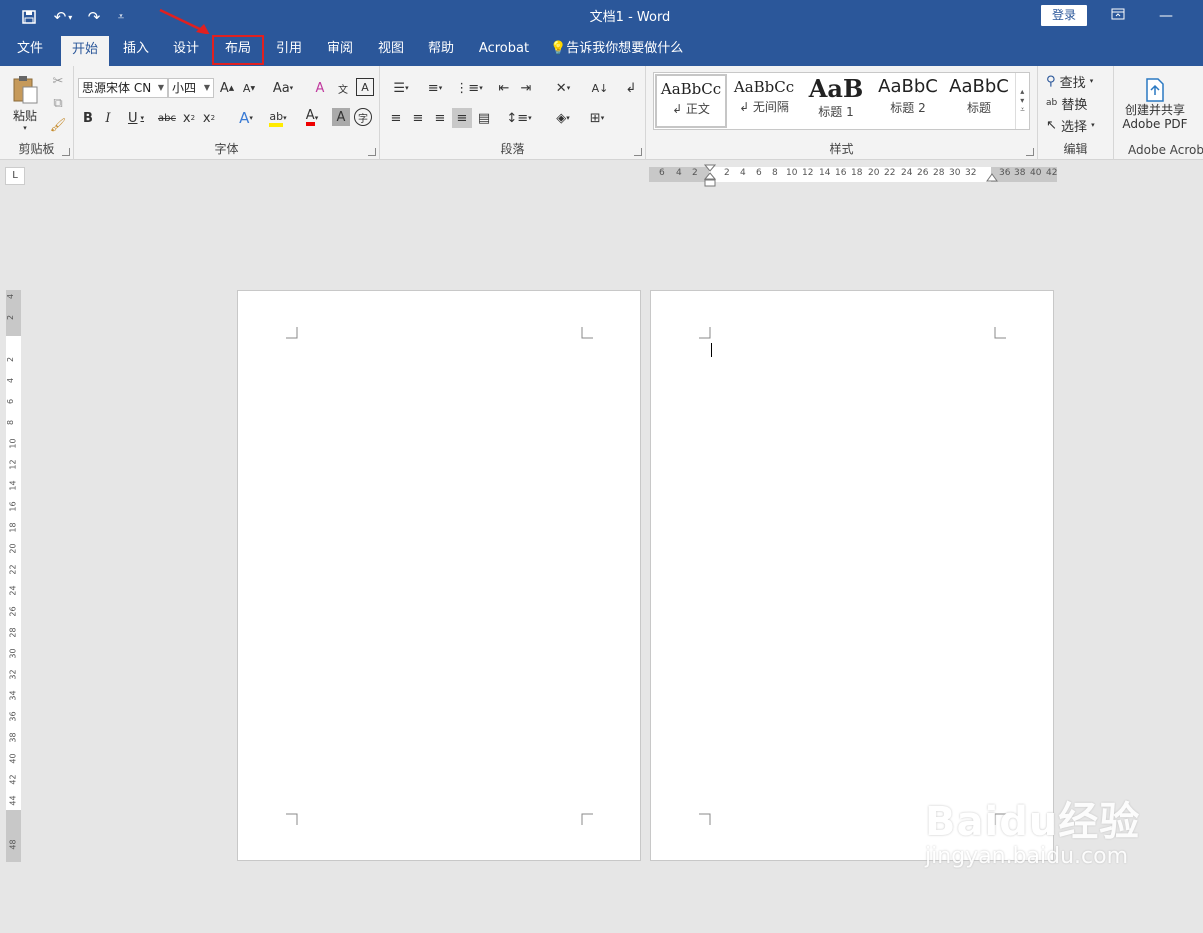 The height and width of the screenshot is (933, 1203). What do you see at coordinates (1078, 81) in the screenshot?
I see `find-button: ⚲ 查找 ▾` at bounding box center [1078, 81].